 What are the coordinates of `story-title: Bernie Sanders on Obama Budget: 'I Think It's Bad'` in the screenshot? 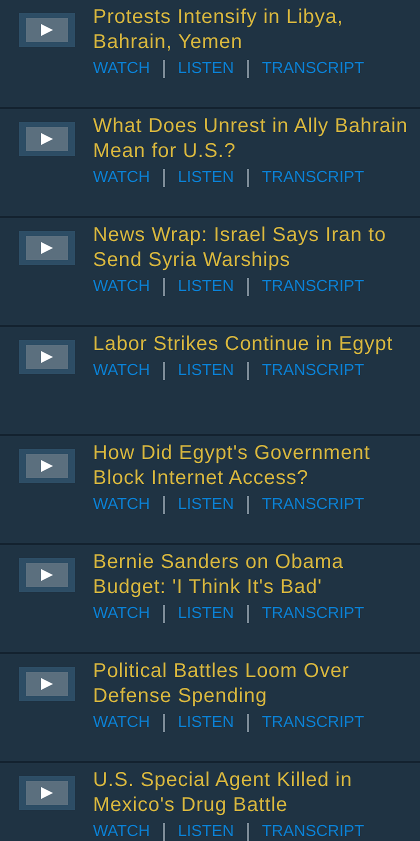 It's located at (254, 575).